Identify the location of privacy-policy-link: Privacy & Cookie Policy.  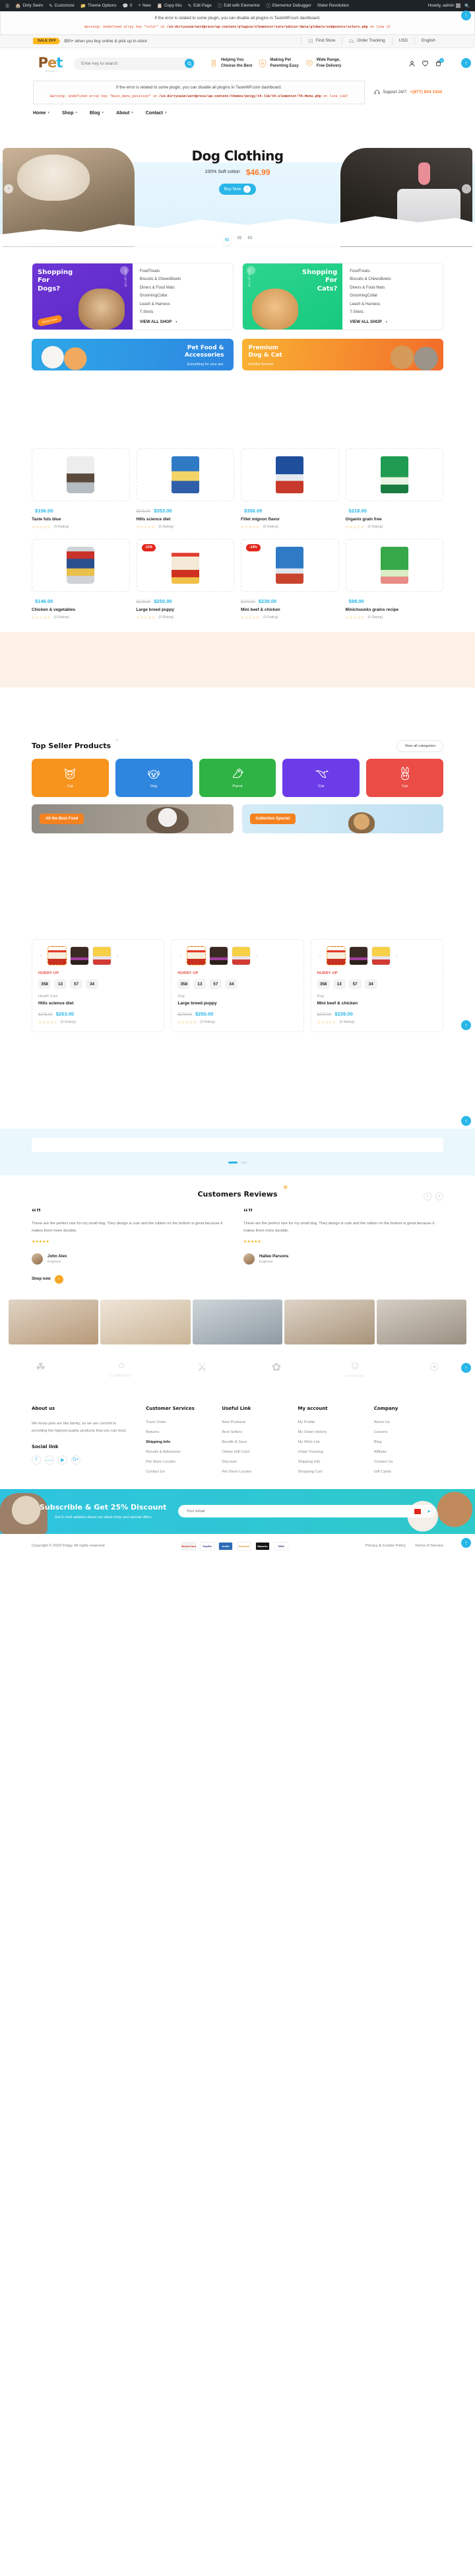
(385, 1546).